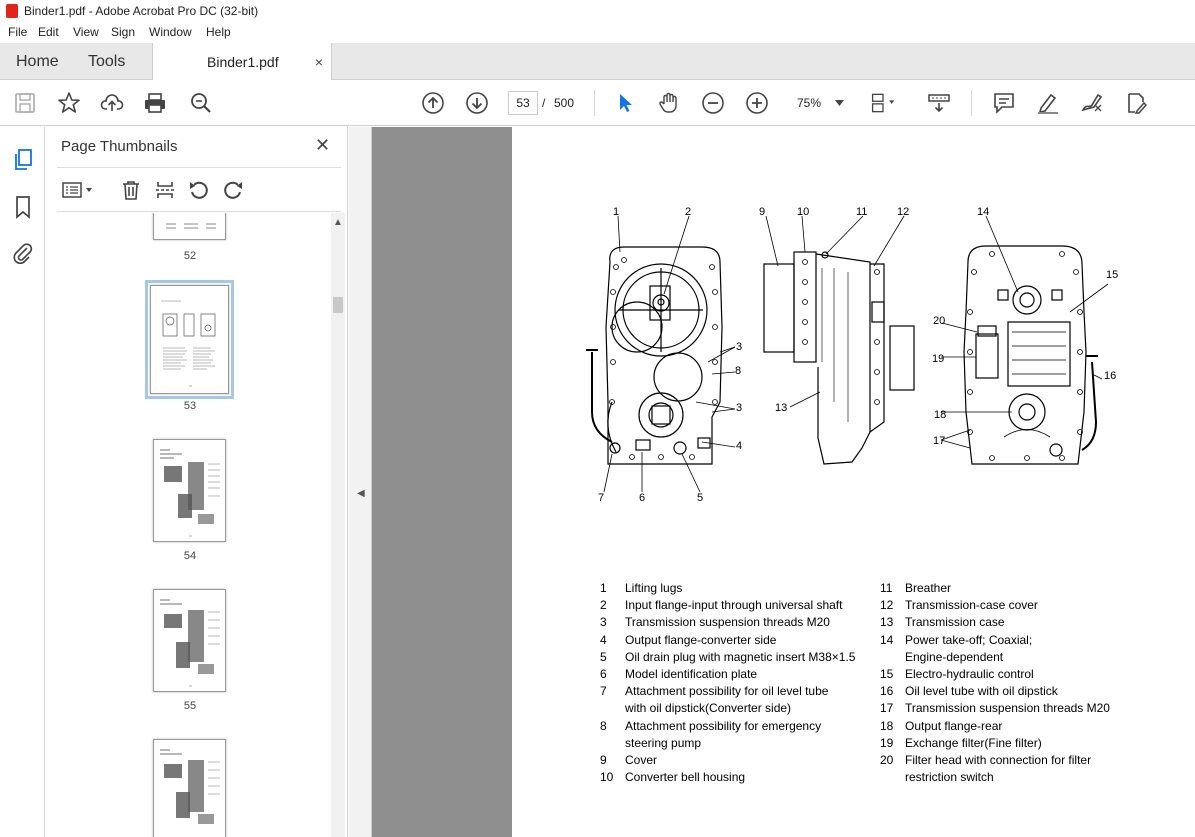  What do you see at coordinates (23, 160) in the screenshot?
I see `page-thumbnails-icon` at bounding box center [23, 160].